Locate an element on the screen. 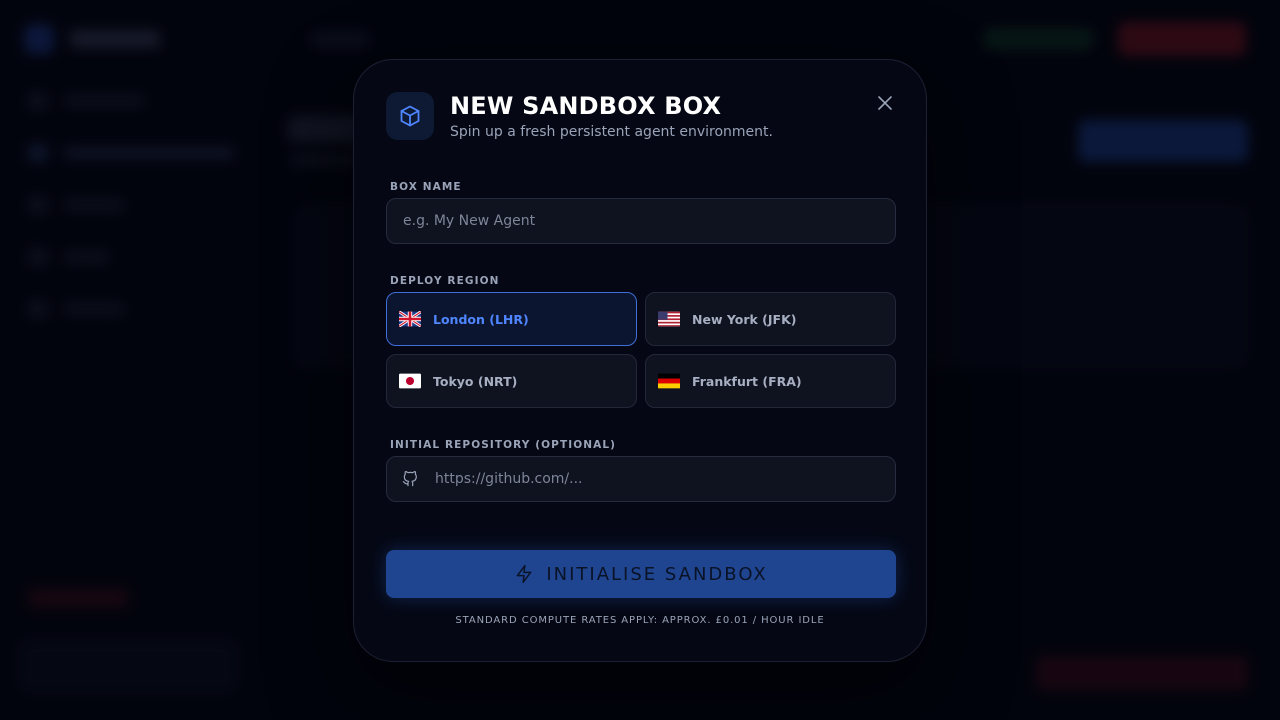 Image resolution: width=1280 pixels, height=720 pixels. region-options: London (LHR) New York (JFK) Tokyo (NRT) is located at coordinates (641, 350).